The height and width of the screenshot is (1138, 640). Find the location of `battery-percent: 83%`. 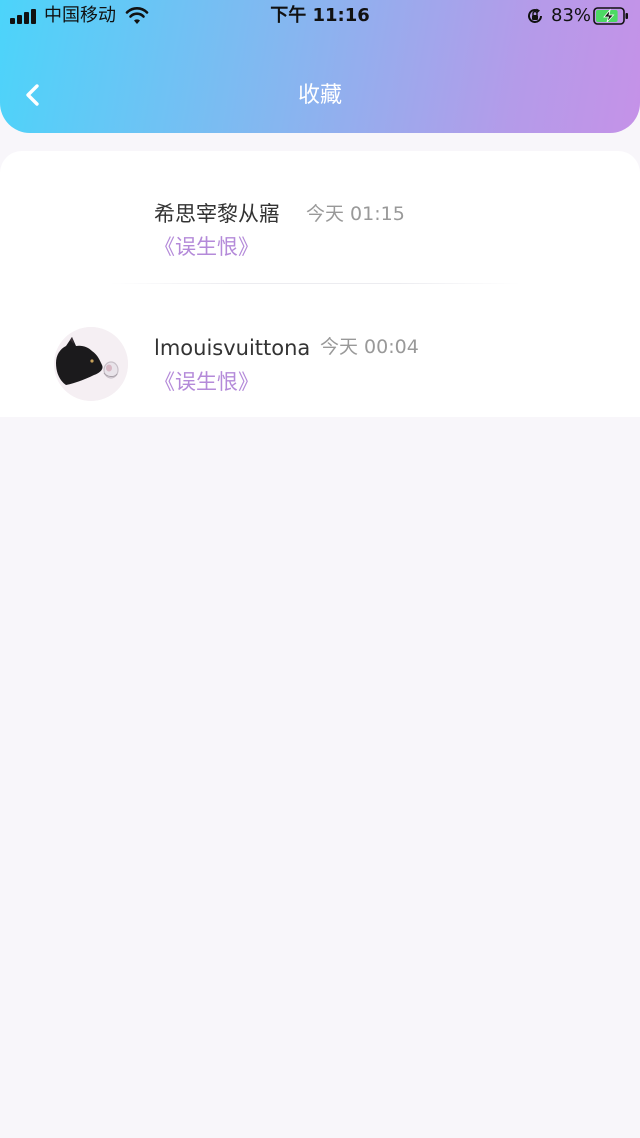

battery-percent: 83% is located at coordinates (571, 15).